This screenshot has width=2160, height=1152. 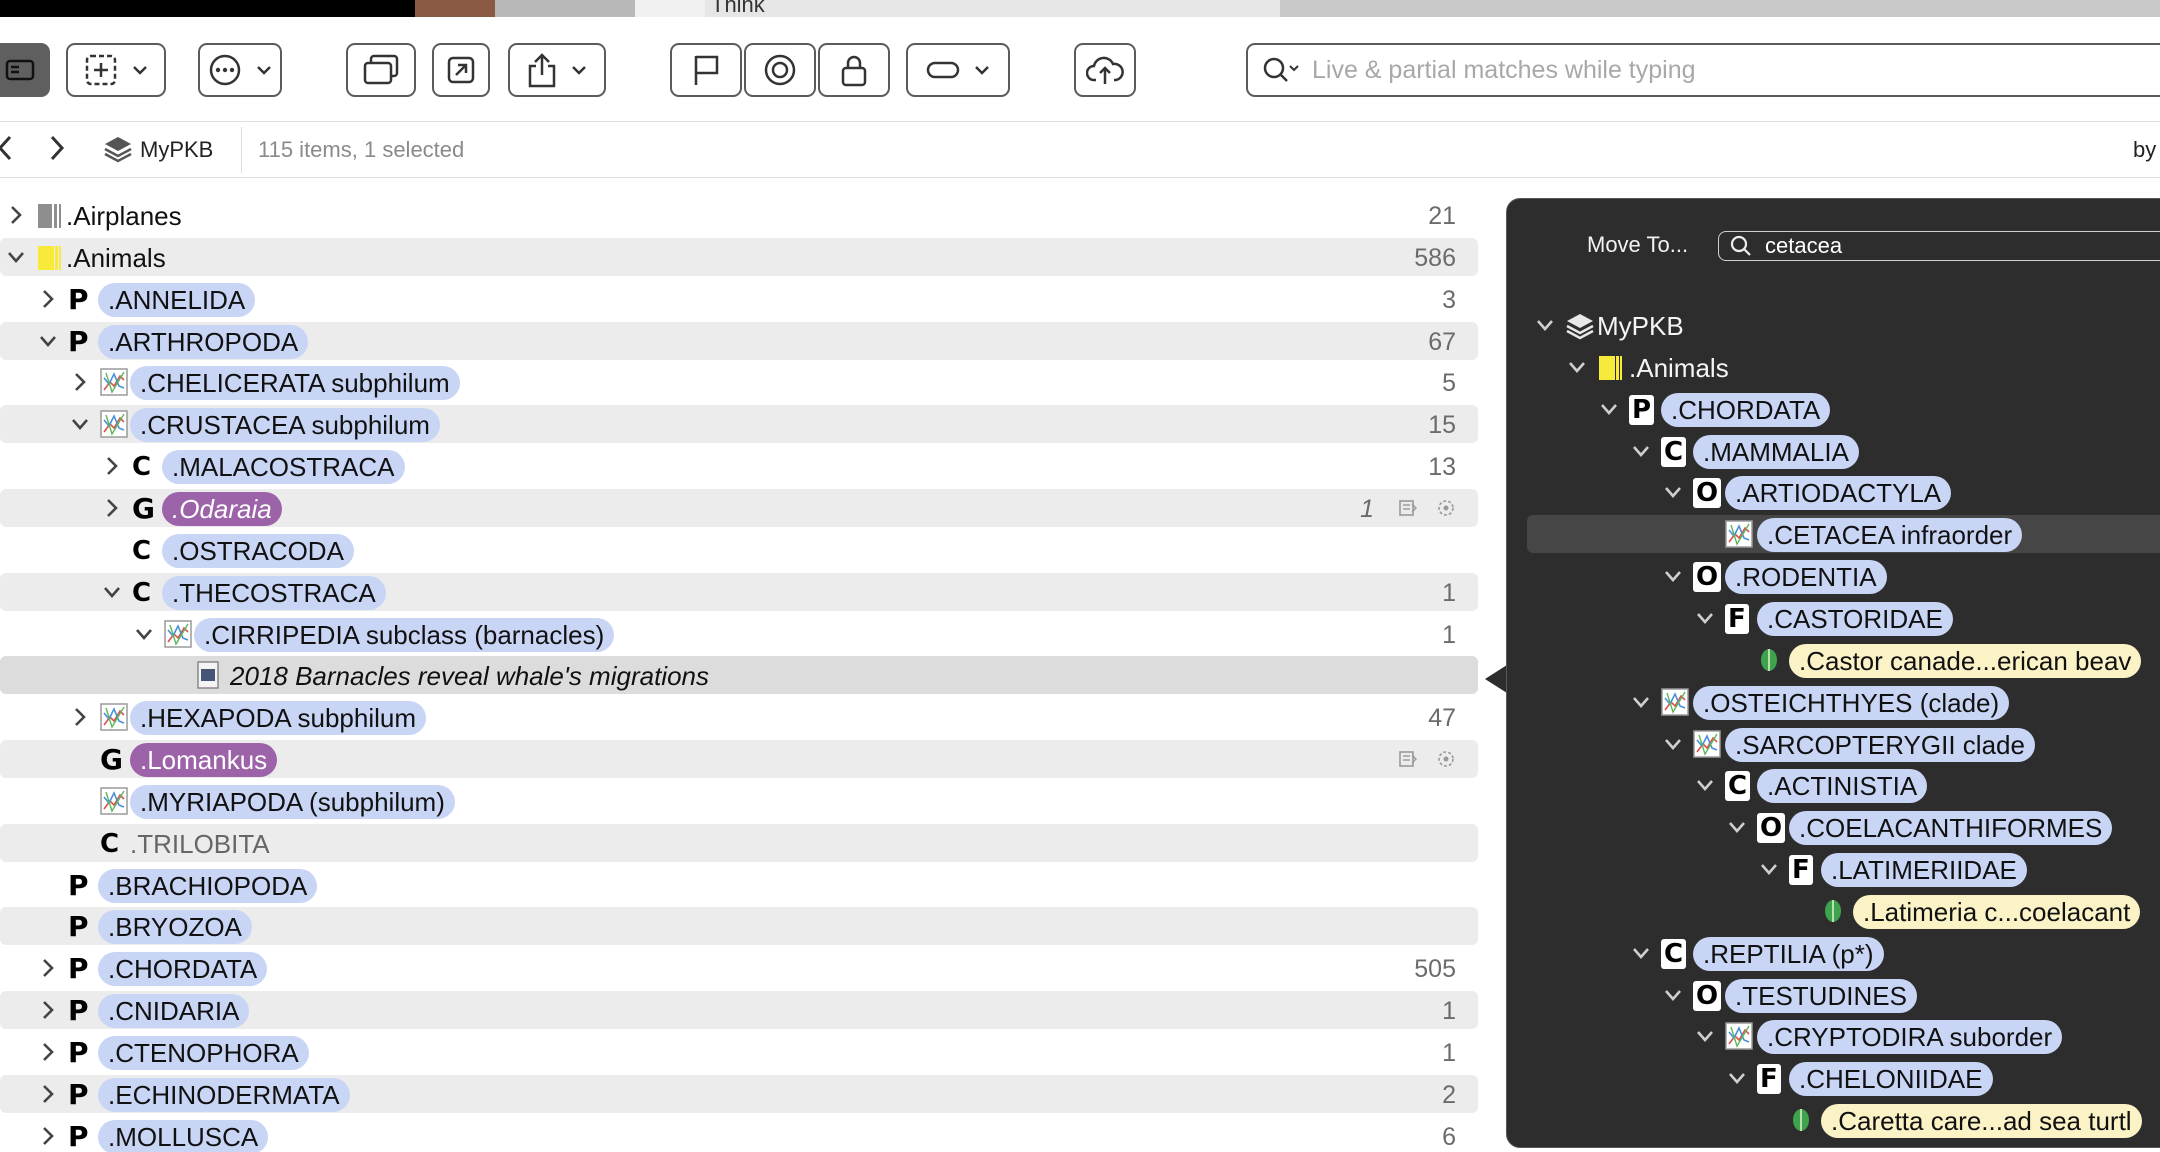 What do you see at coordinates (25, 70) in the screenshot?
I see `sidebar-toggle-button` at bounding box center [25, 70].